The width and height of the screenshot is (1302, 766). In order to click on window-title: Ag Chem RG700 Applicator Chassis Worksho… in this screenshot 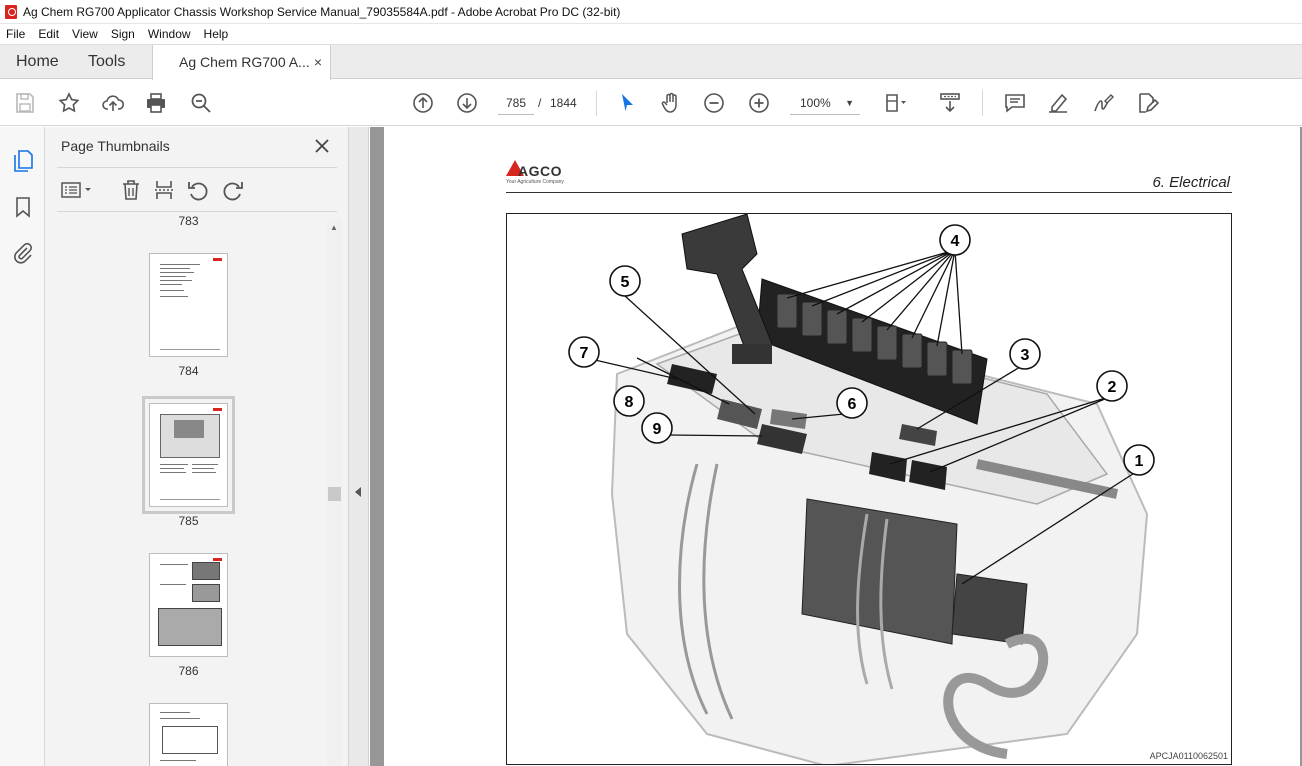, I will do `click(322, 11)`.